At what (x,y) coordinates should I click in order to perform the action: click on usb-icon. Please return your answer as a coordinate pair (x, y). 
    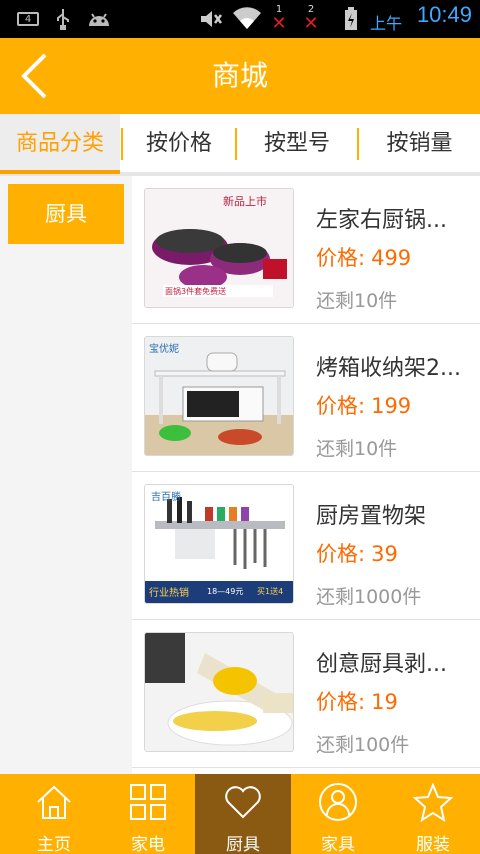
    Looking at the image, I should click on (63, 19).